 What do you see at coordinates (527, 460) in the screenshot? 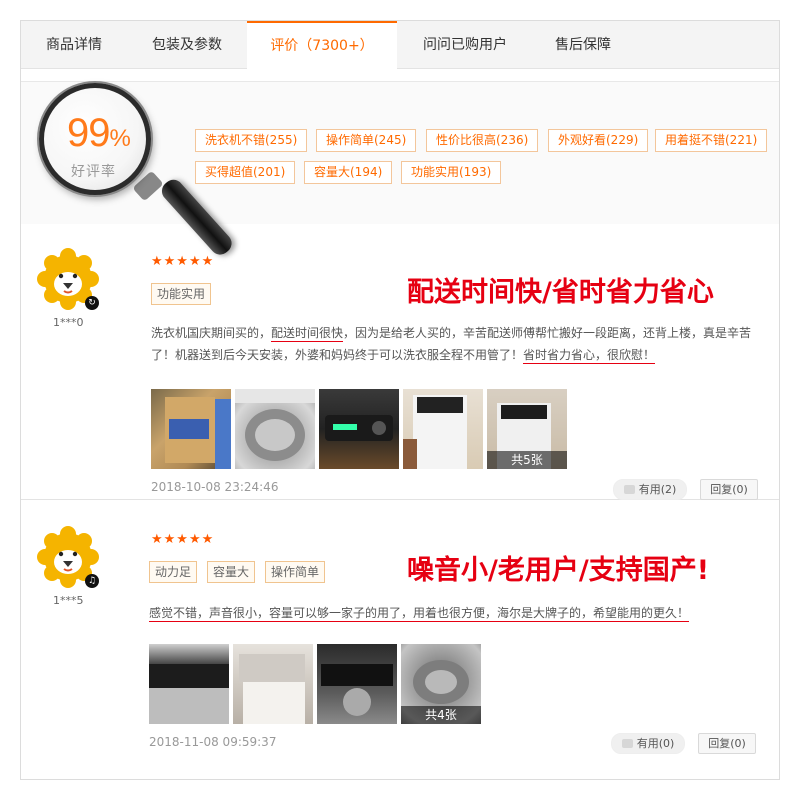
I see `photo-count: 共5张` at bounding box center [527, 460].